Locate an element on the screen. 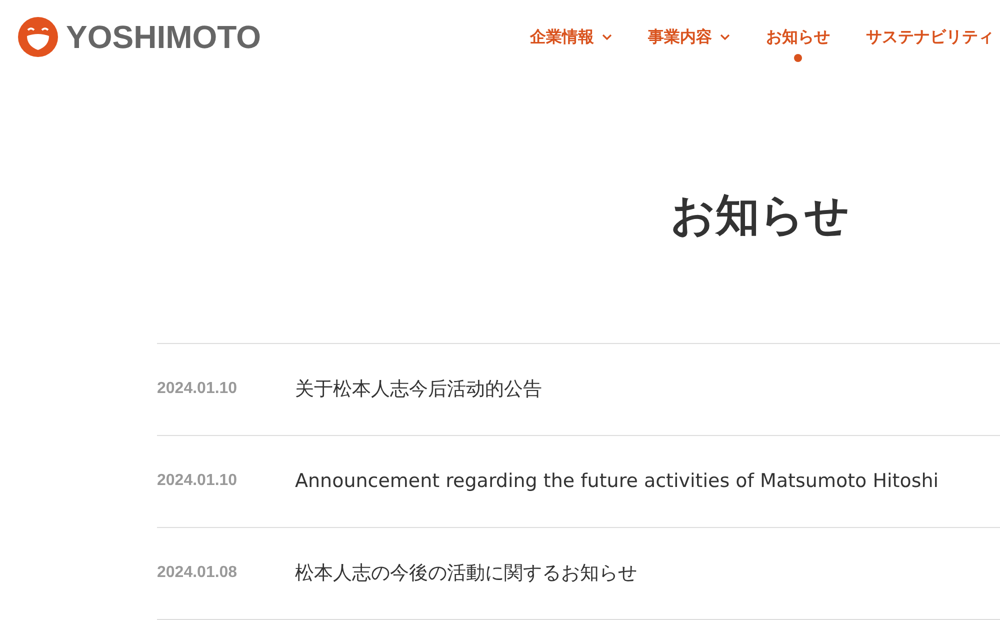 The width and height of the screenshot is (1000, 620). nav-link: 企業情報 is located at coordinates (571, 44).